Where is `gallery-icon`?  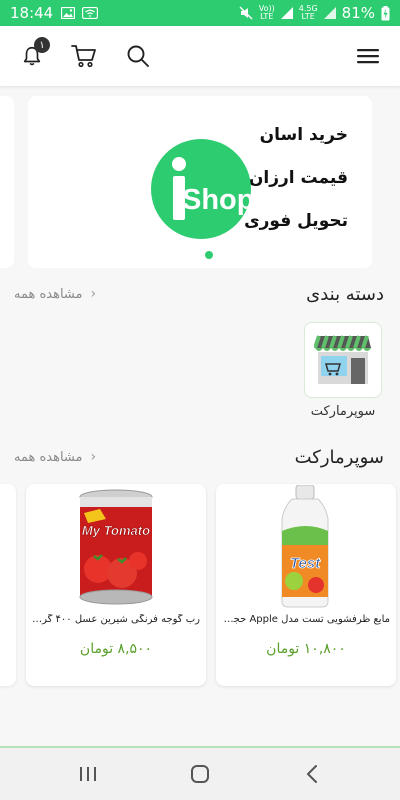
gallery-icon is located at coordinates (68, 13).